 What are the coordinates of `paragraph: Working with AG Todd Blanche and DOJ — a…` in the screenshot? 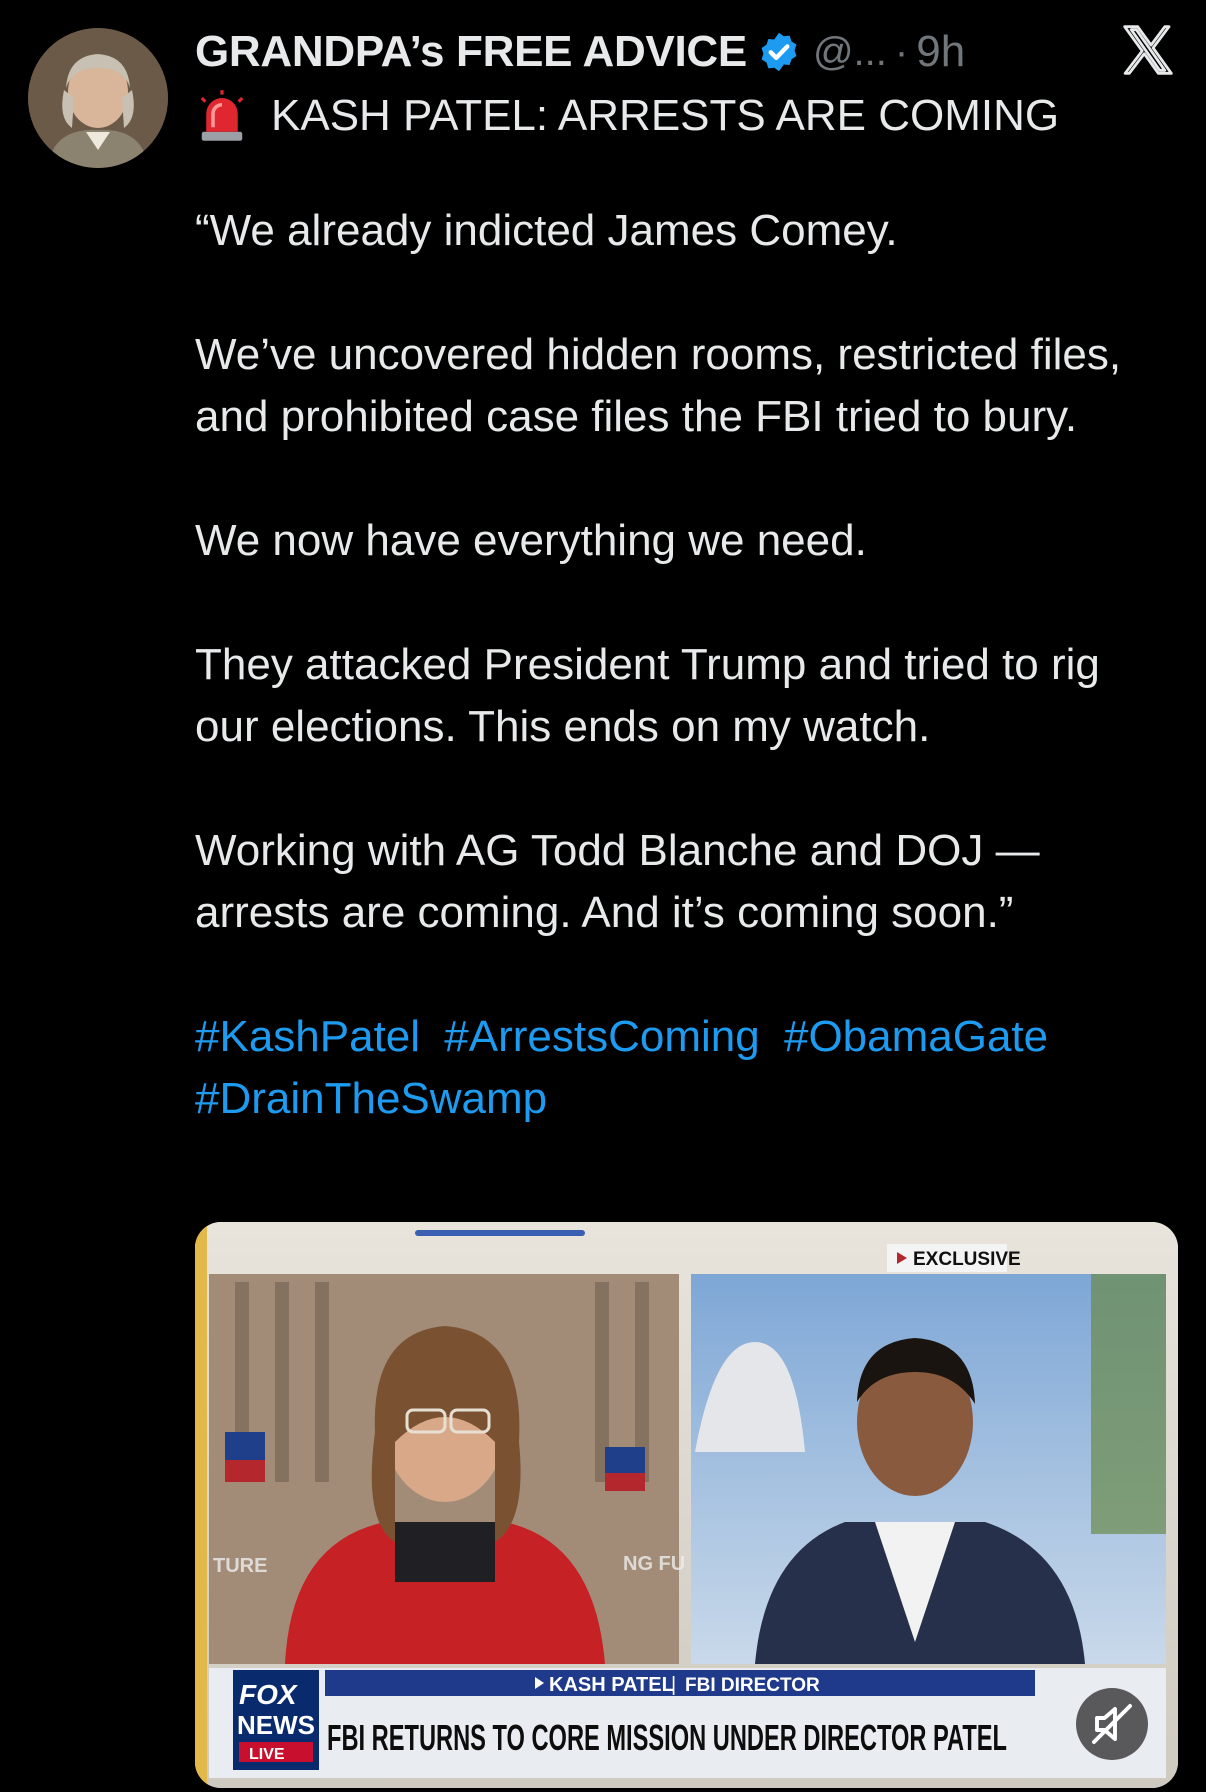 It's located at (617, 881).